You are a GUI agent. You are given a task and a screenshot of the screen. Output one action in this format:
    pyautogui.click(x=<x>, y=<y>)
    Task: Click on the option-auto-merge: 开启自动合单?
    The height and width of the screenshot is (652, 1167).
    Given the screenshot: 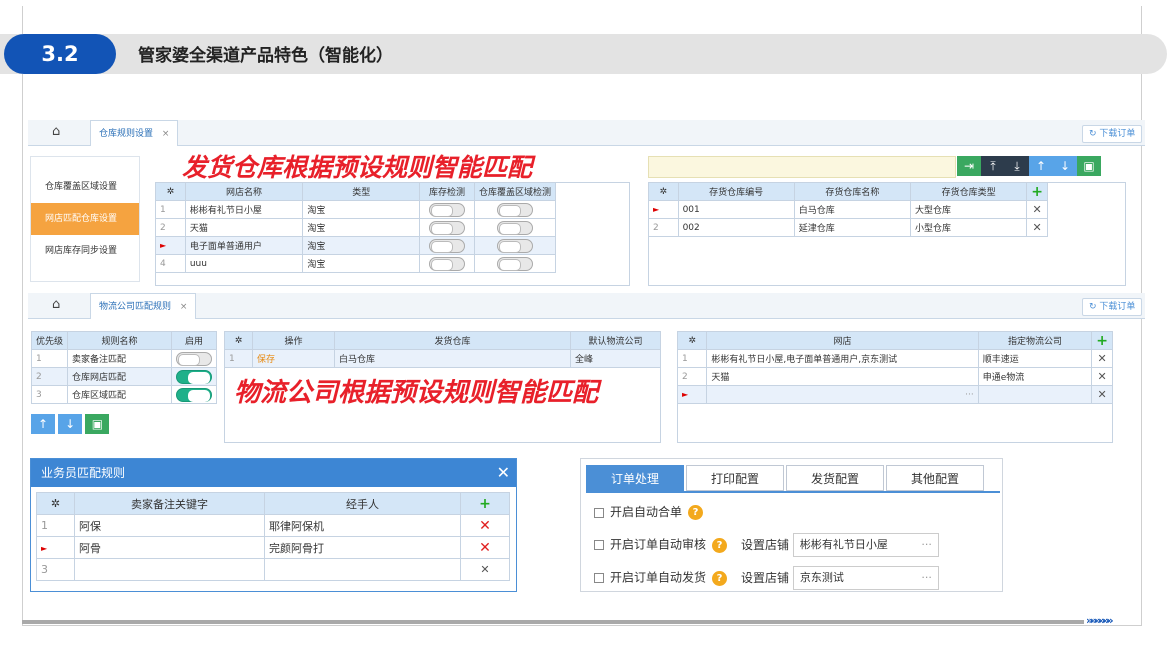 What is the action you would take?
    pyautogui.click(x=649, y=511)
    